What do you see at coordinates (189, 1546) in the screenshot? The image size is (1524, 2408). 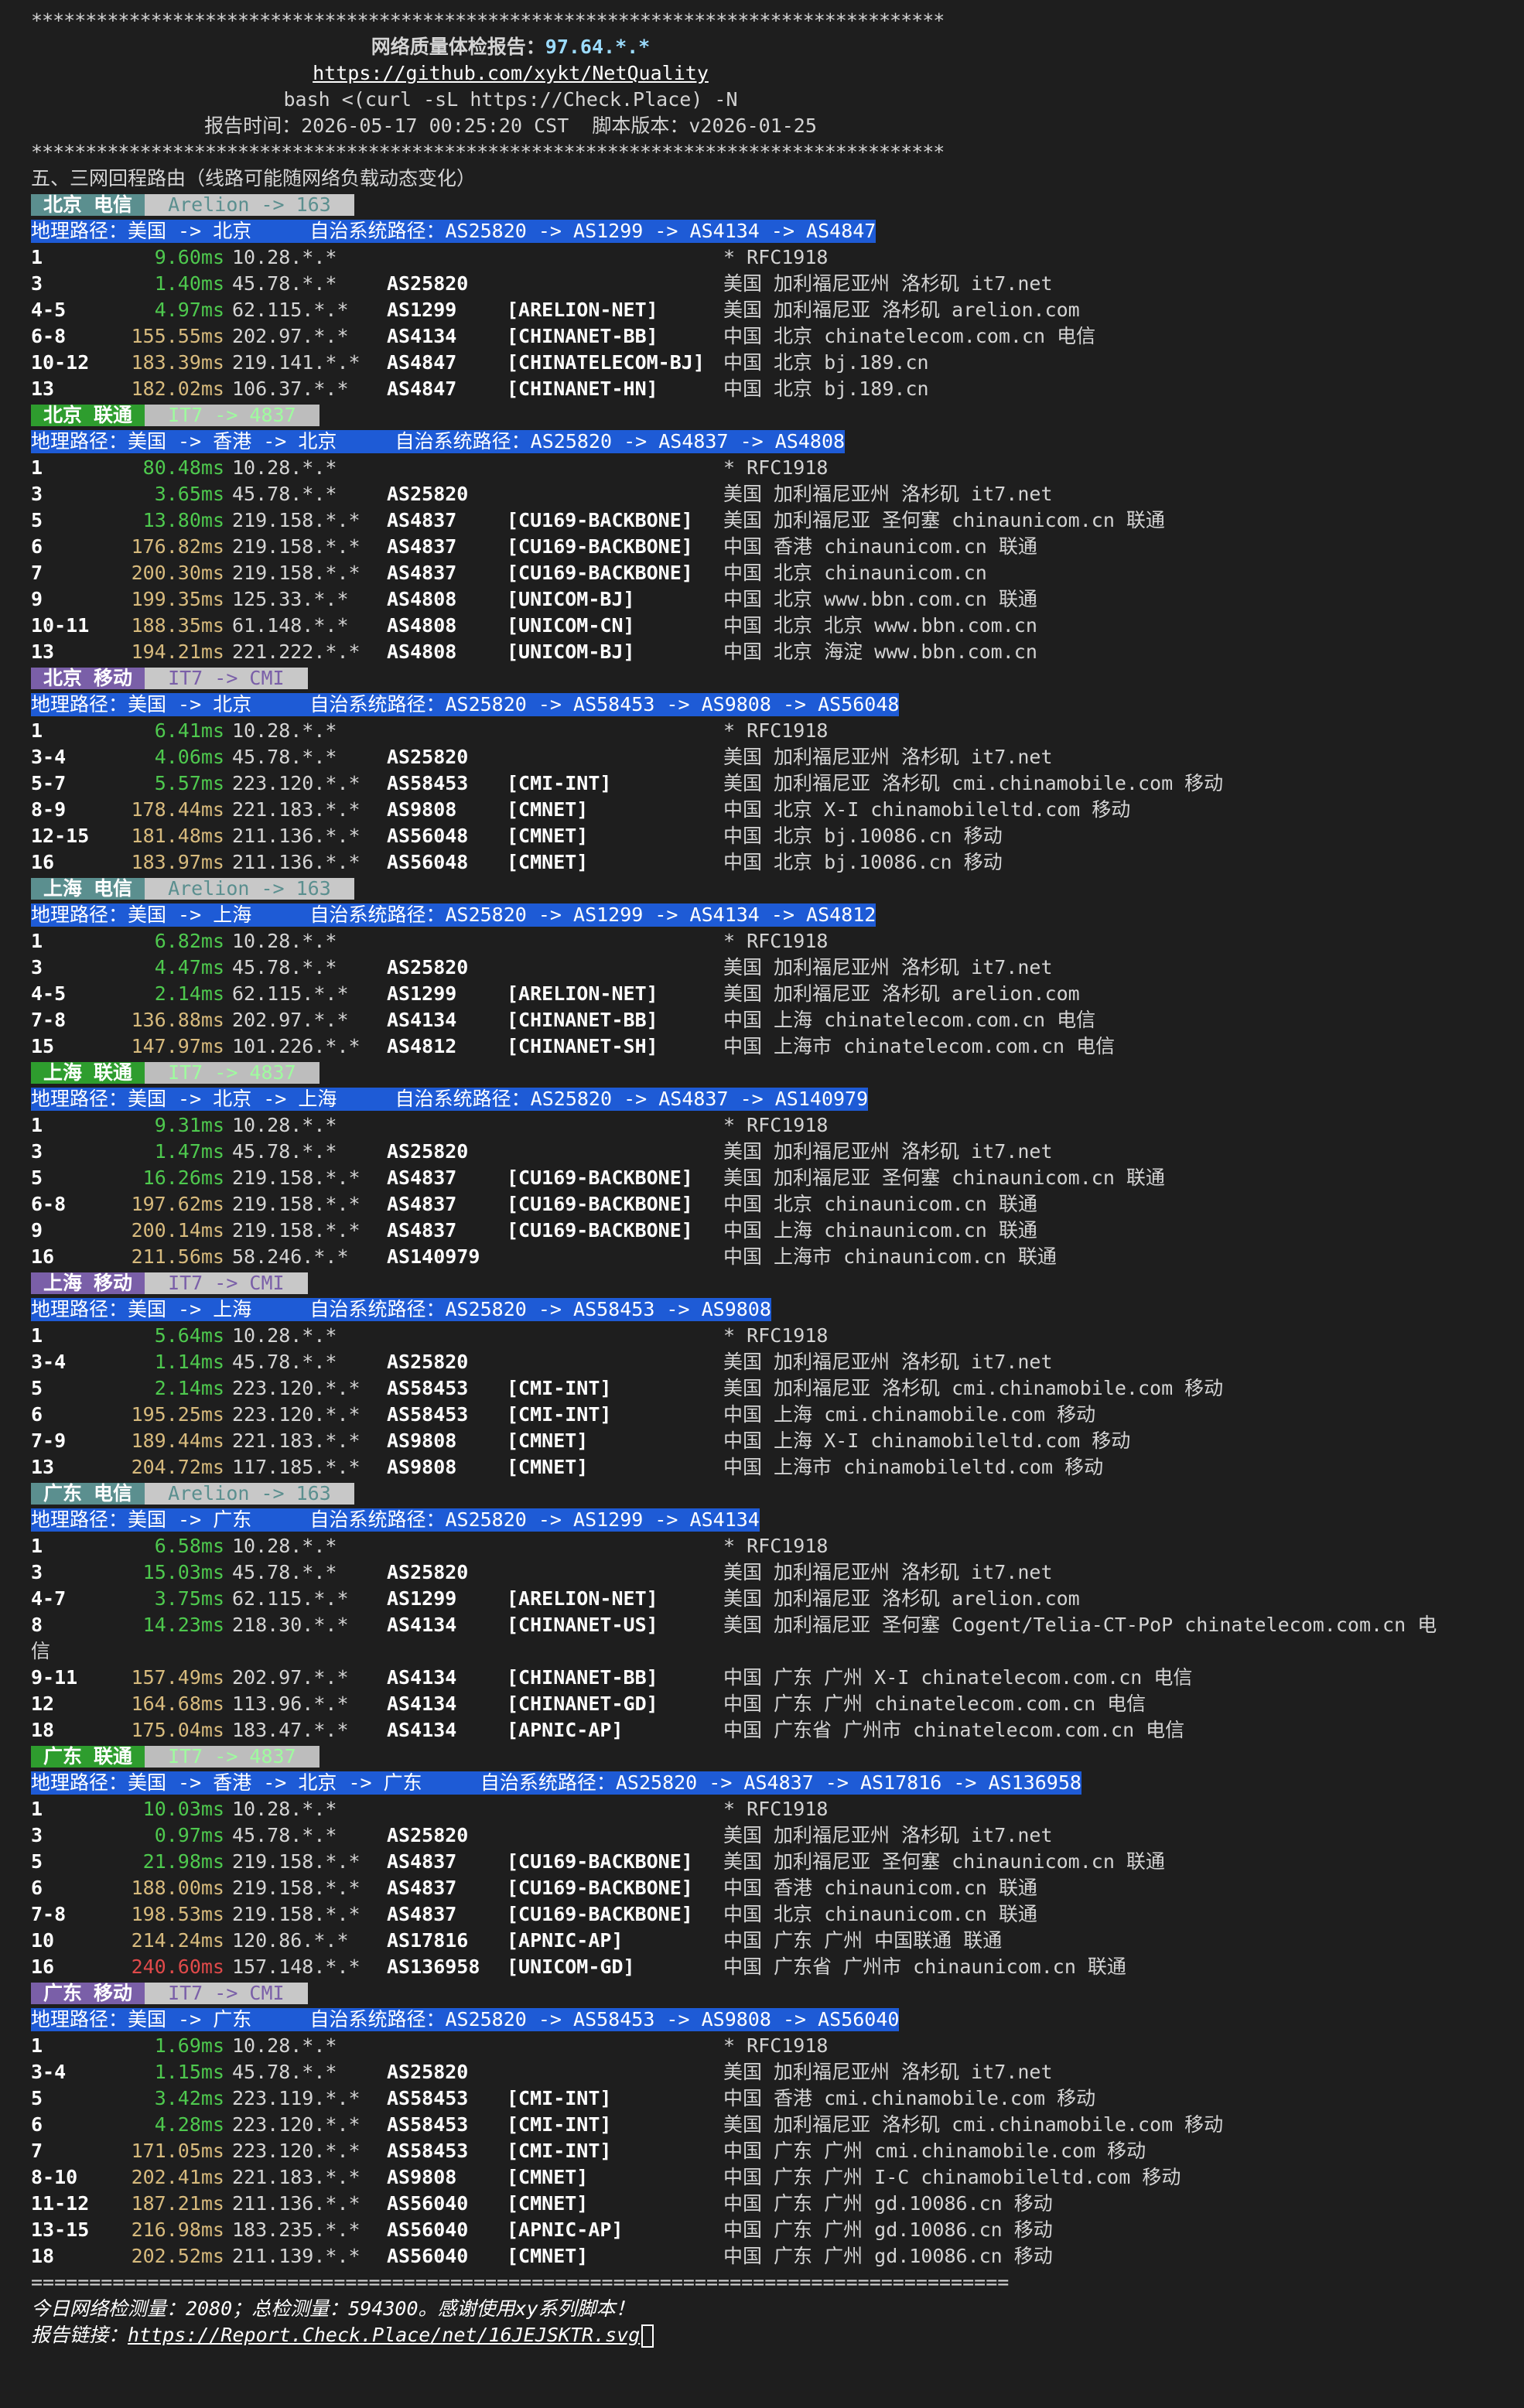 I see `hop-latency: 6.58ms` at bounding box center [189, 1546].